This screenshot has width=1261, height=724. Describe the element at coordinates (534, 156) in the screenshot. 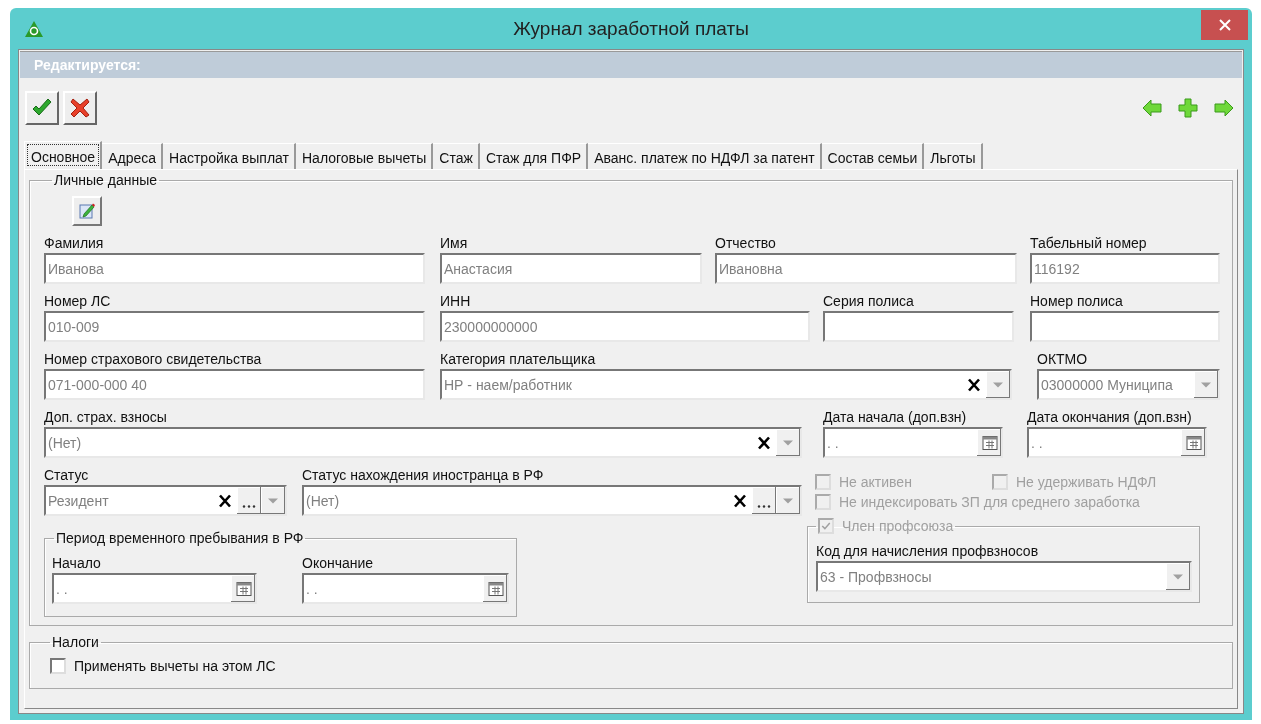

I see `tab: Стаж для ПФР` at that location.